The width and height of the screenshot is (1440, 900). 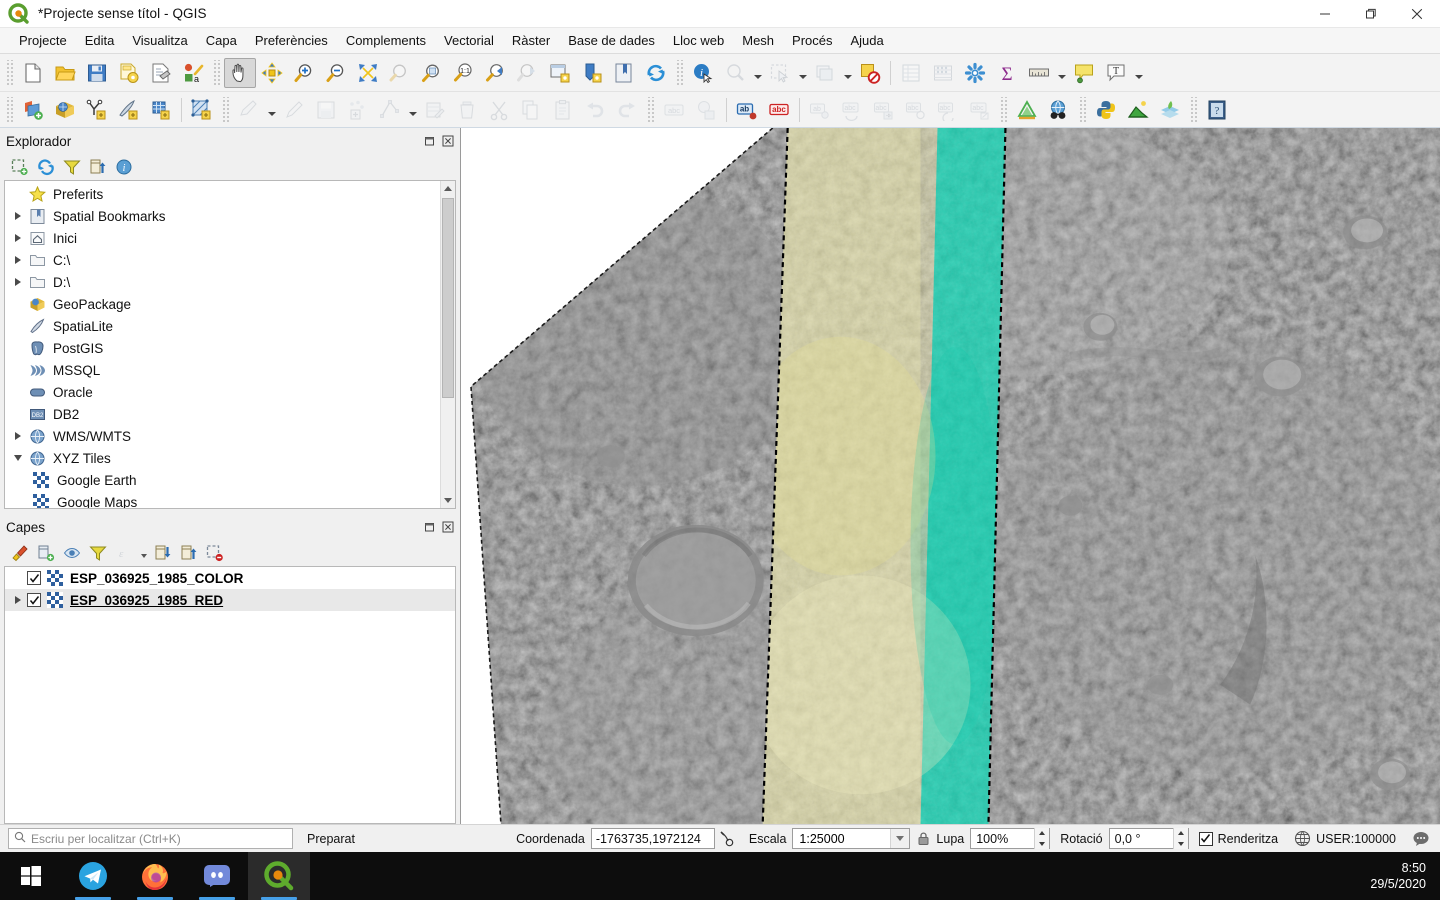 I want to click on georeferencer-icon, so click(x=1027, y=110).